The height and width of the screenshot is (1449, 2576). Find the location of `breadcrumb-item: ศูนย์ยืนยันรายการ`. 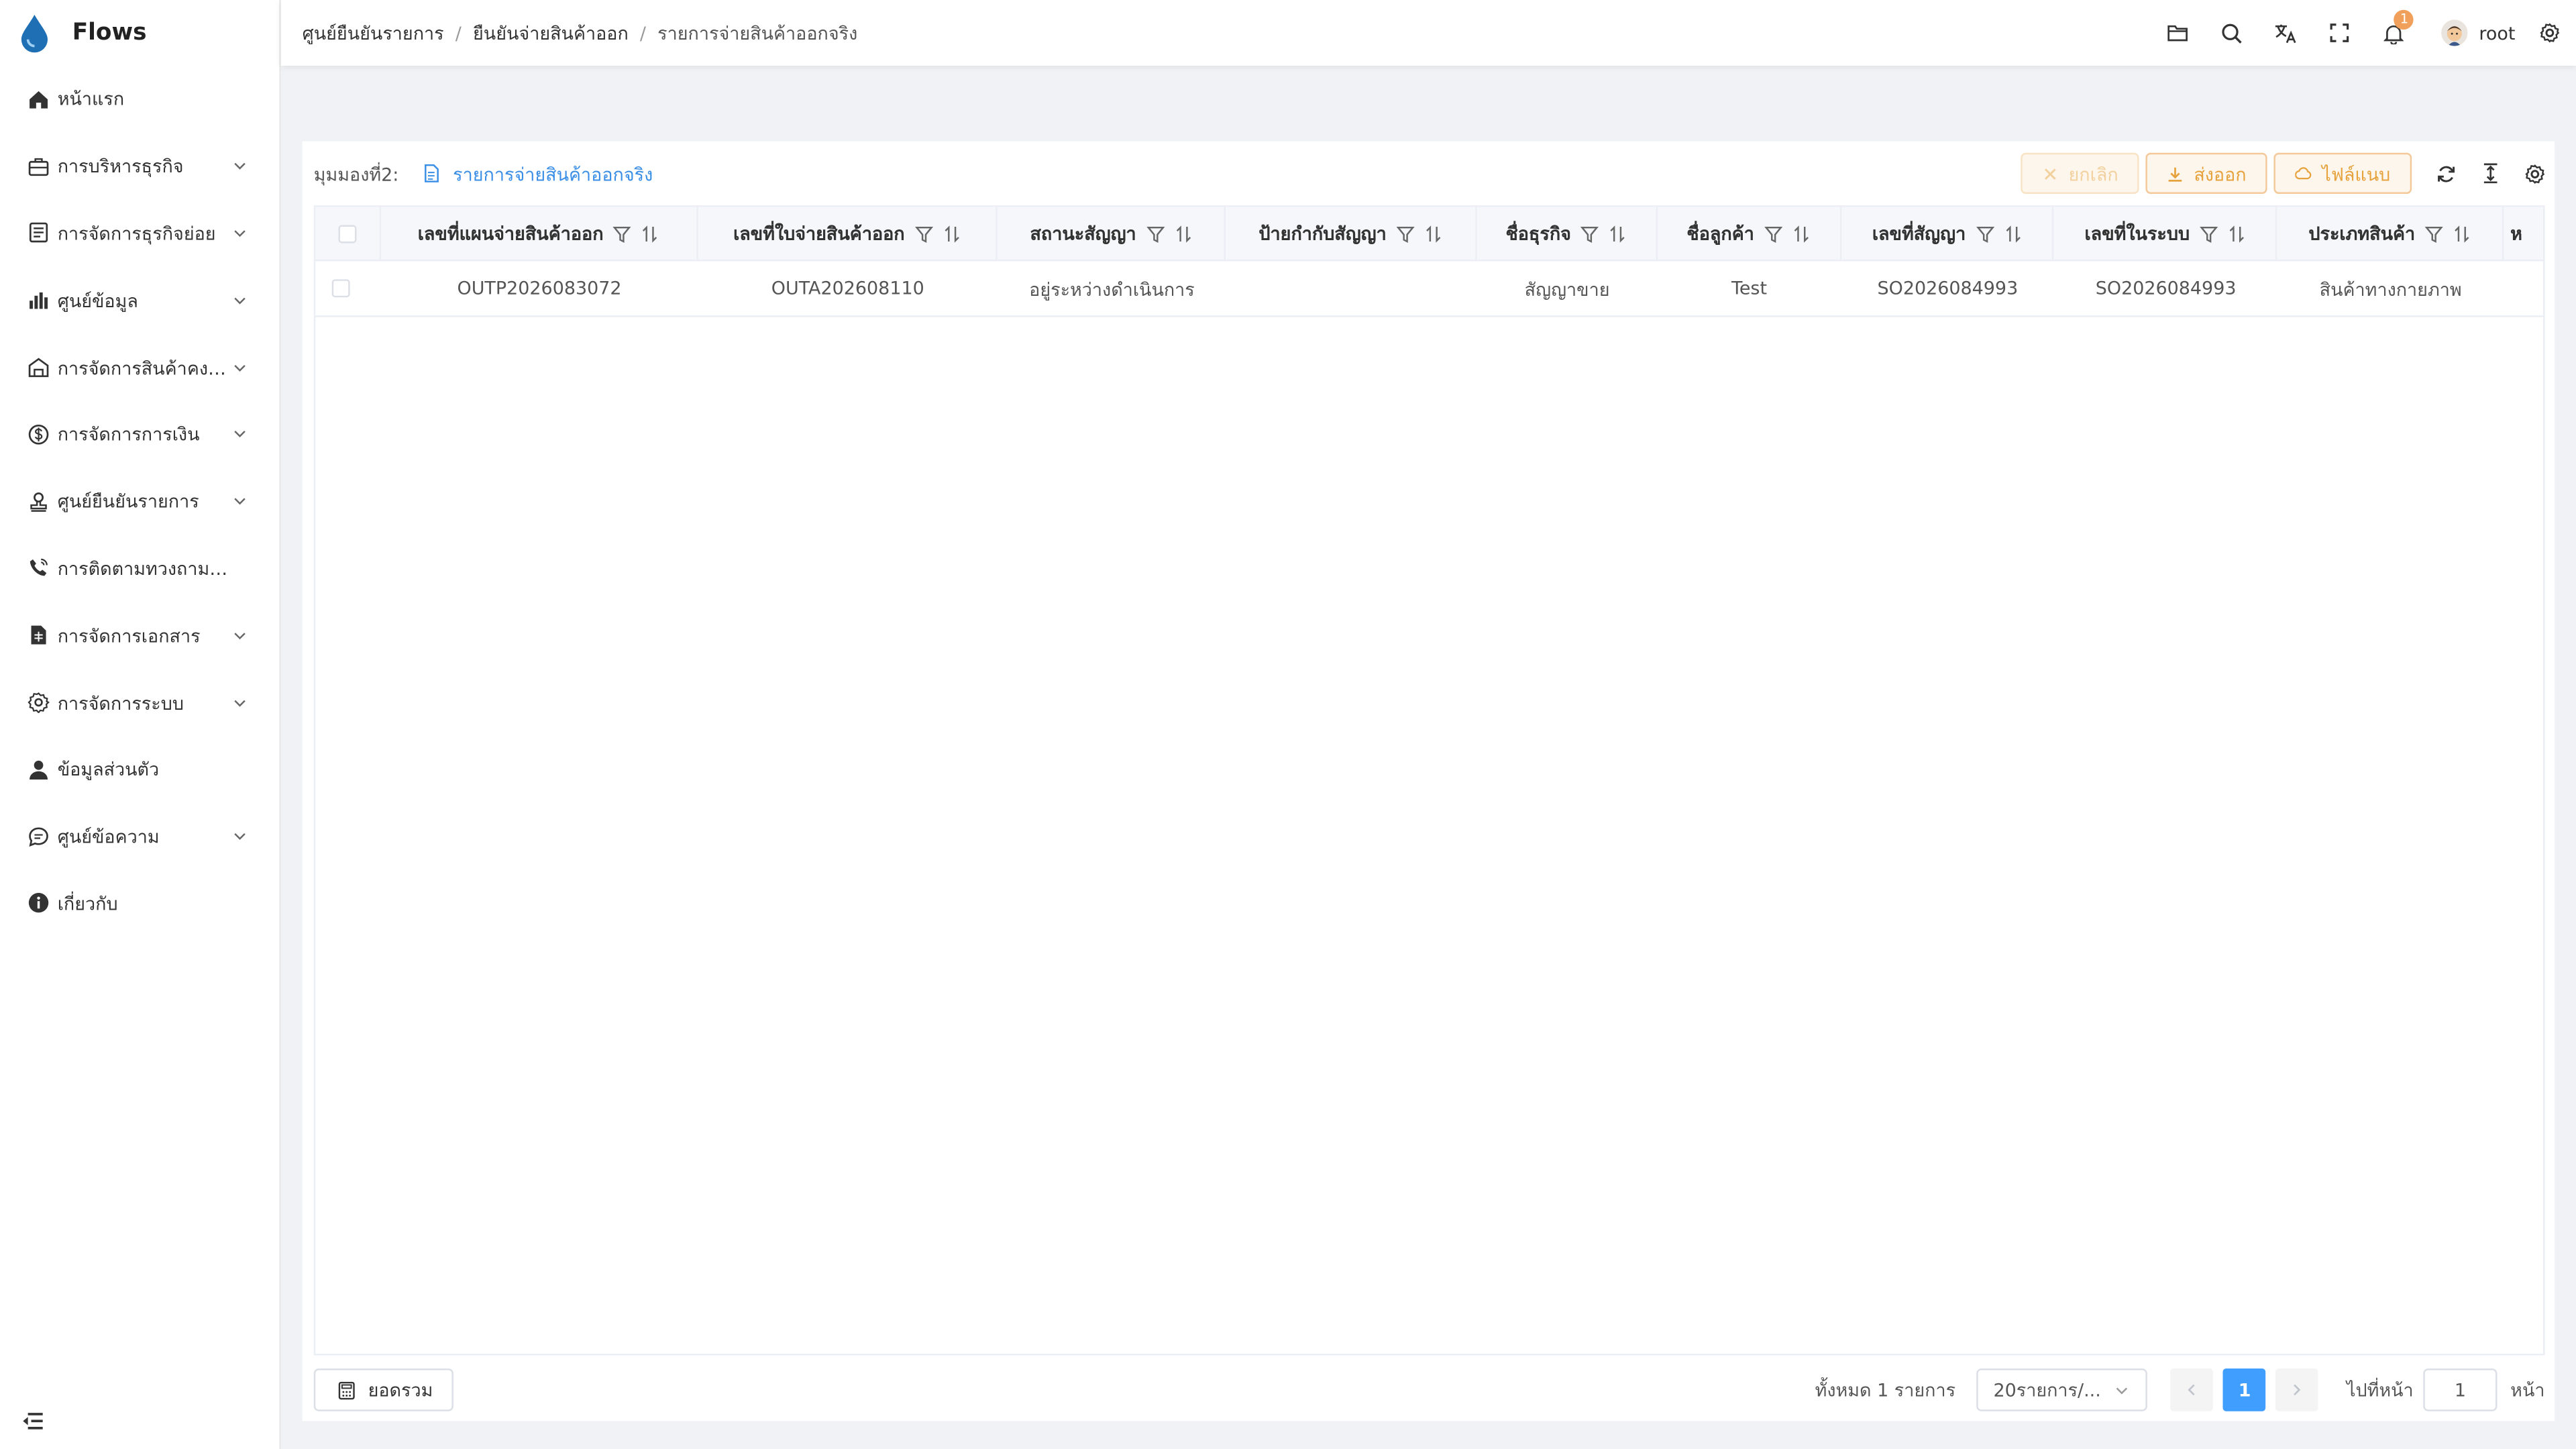

breadcrumb-item: ศูนย์ยืนยันรายการ is located at coordinates (373, 33).